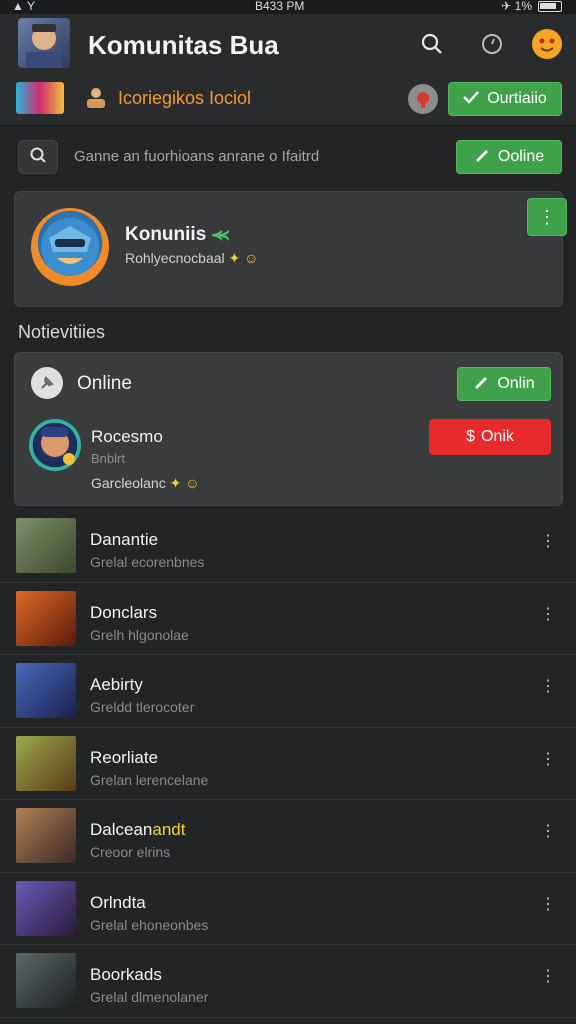 This screenshot has height=1024, width=576. What do you see at coordinates (70, 247) in the screenshot?
I see `profile-avatar` at bounding box center [70, 247].